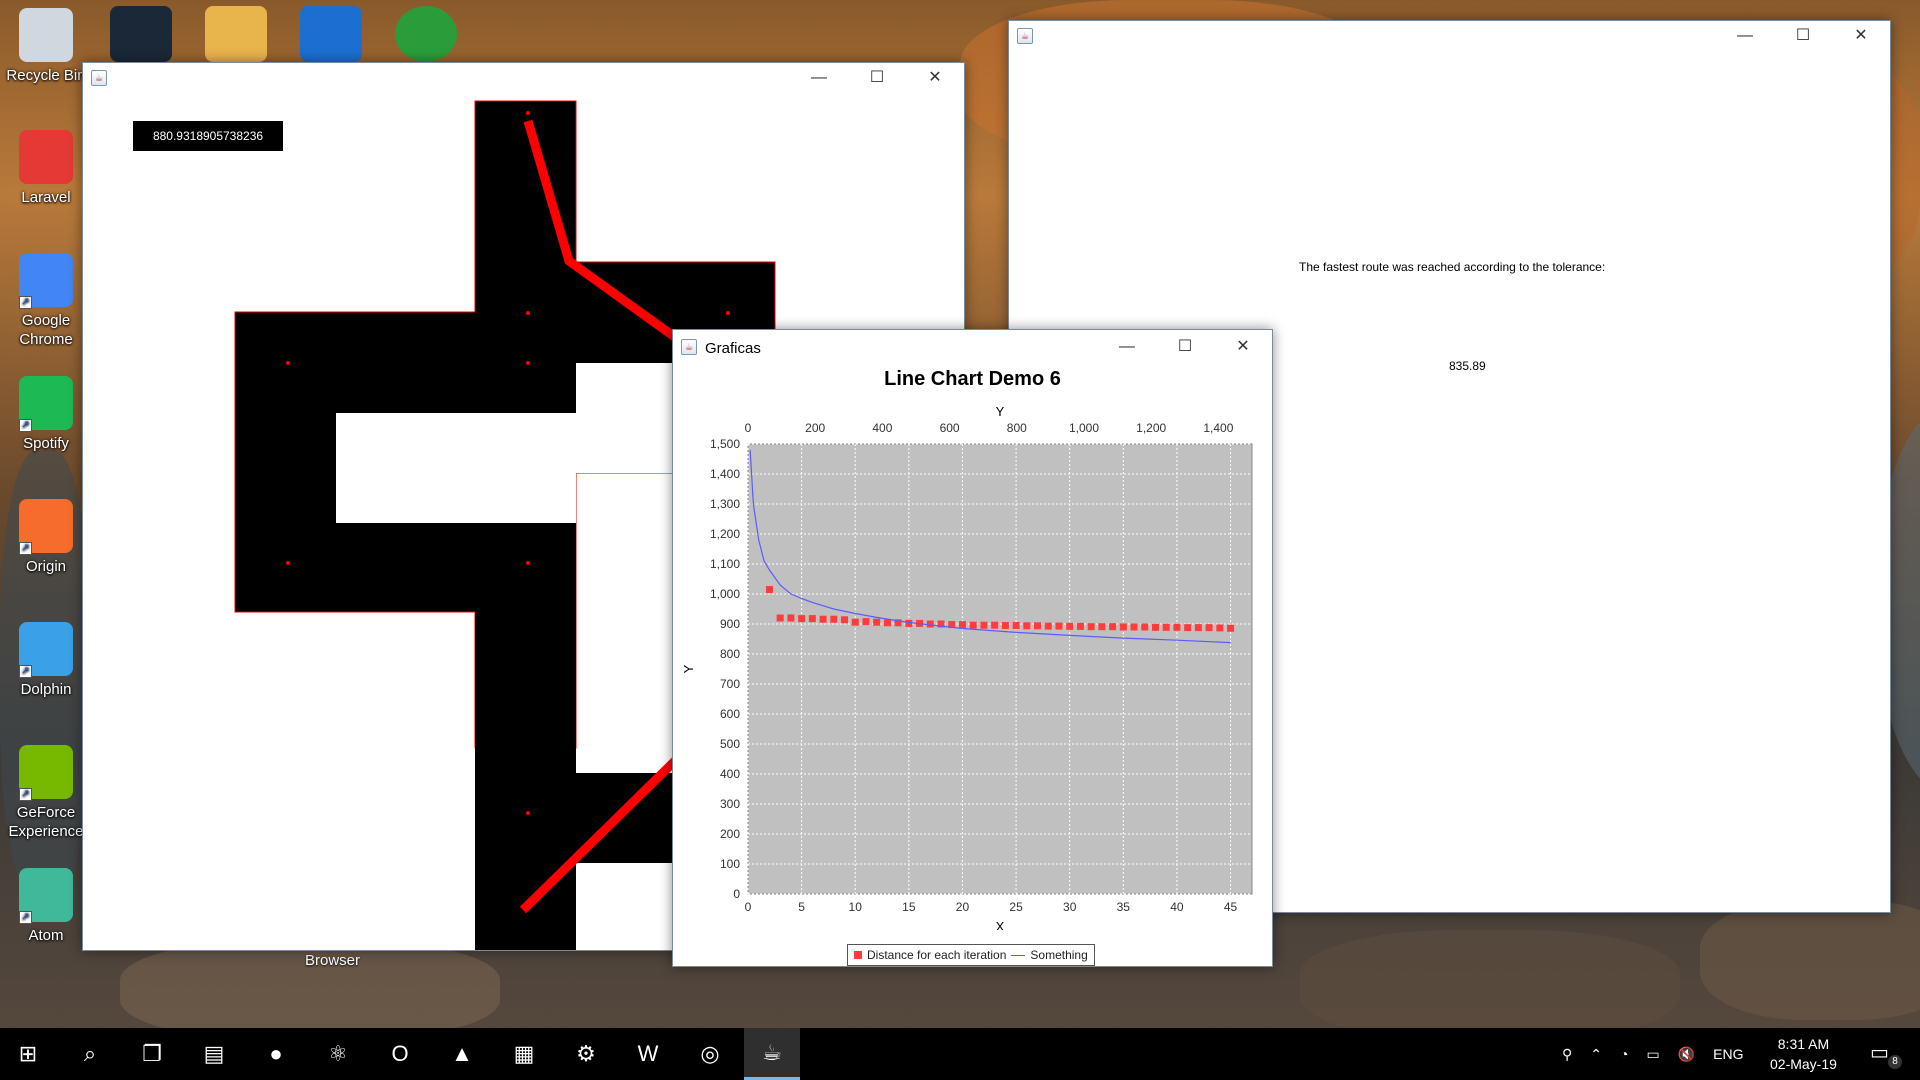 The width and height of the screenshot is (1920, 1080). I want to click on desktop-icon-atom: ↗ Atom, so click(46, 906).